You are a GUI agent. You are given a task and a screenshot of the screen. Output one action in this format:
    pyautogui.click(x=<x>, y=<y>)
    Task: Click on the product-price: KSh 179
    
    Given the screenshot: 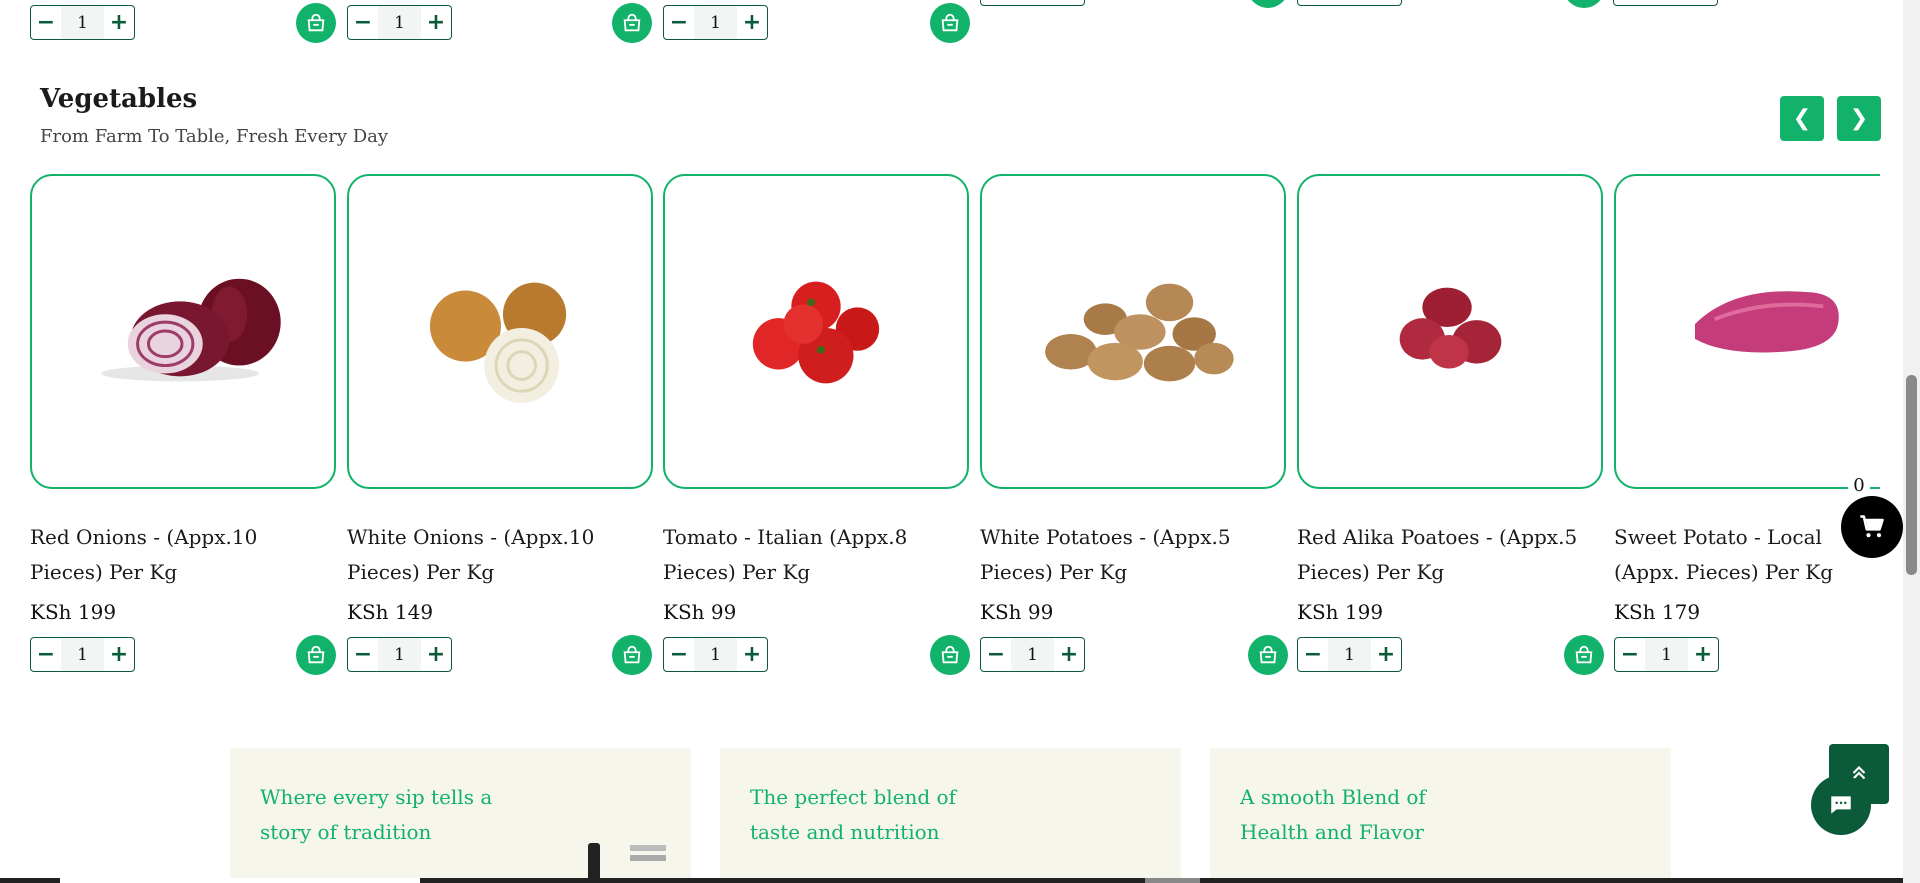 What is the action you would take?
    pyautogui.click(x=1657, y=612)
    